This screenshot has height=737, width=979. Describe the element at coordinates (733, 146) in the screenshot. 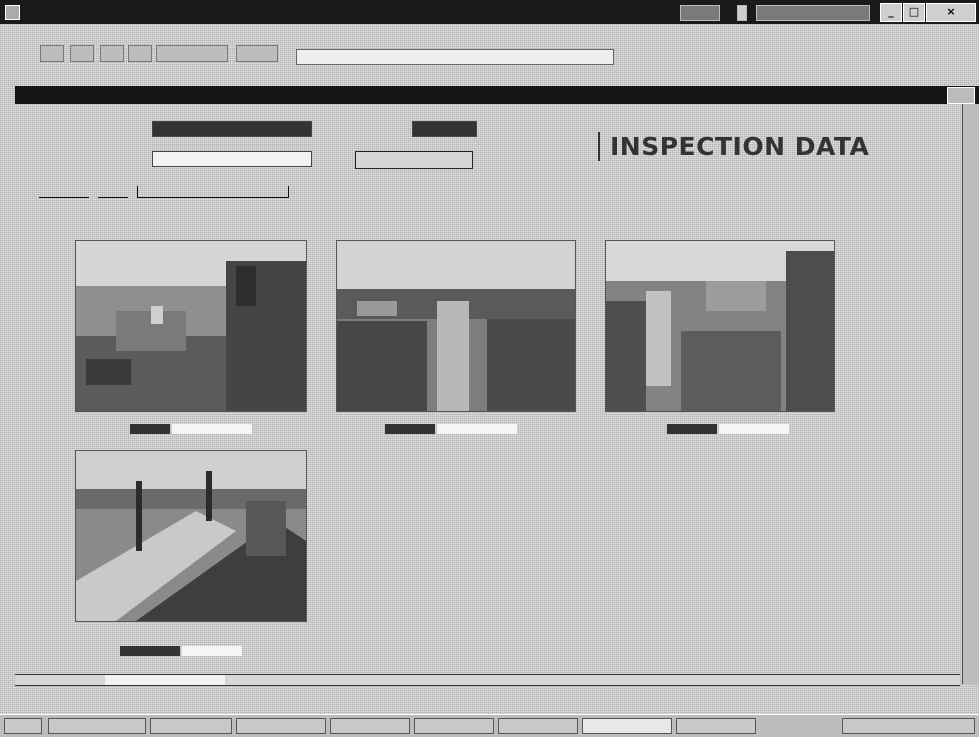

I see `page-title: INSPECTION DATA` at that location.